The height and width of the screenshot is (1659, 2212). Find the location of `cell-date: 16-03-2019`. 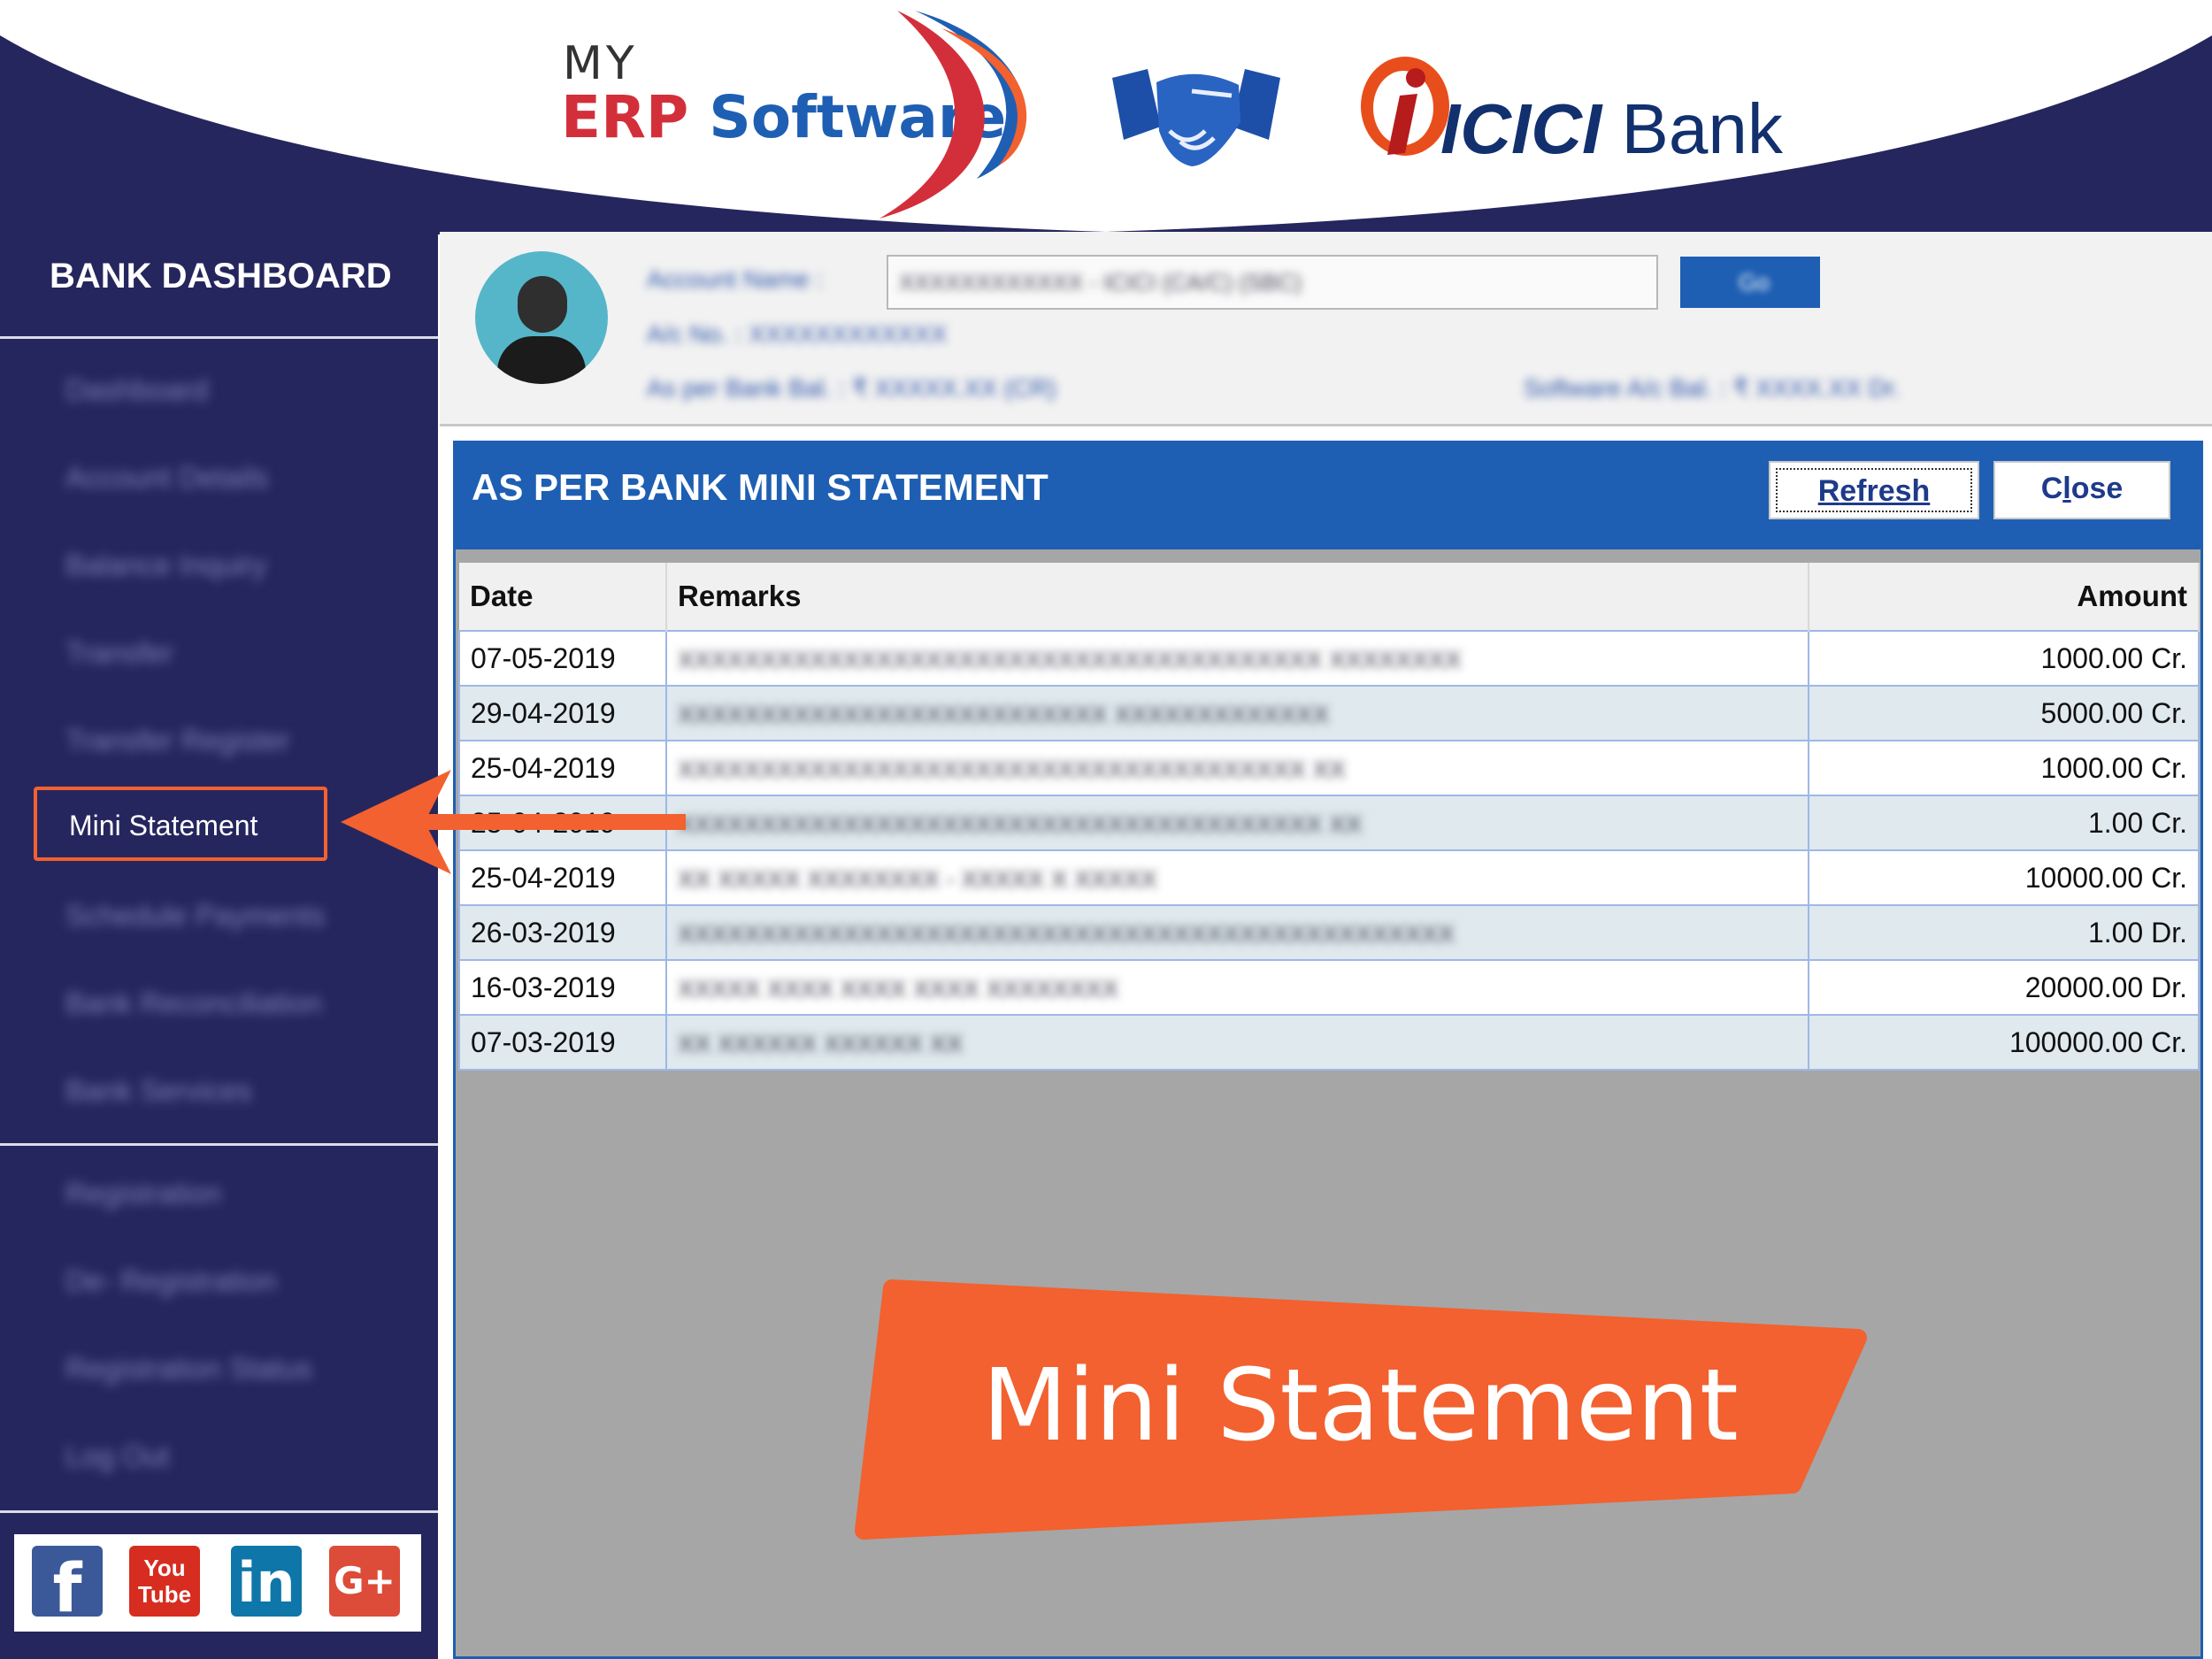

cell-date: 16-03-2019 is located at coordinates (562, 988).